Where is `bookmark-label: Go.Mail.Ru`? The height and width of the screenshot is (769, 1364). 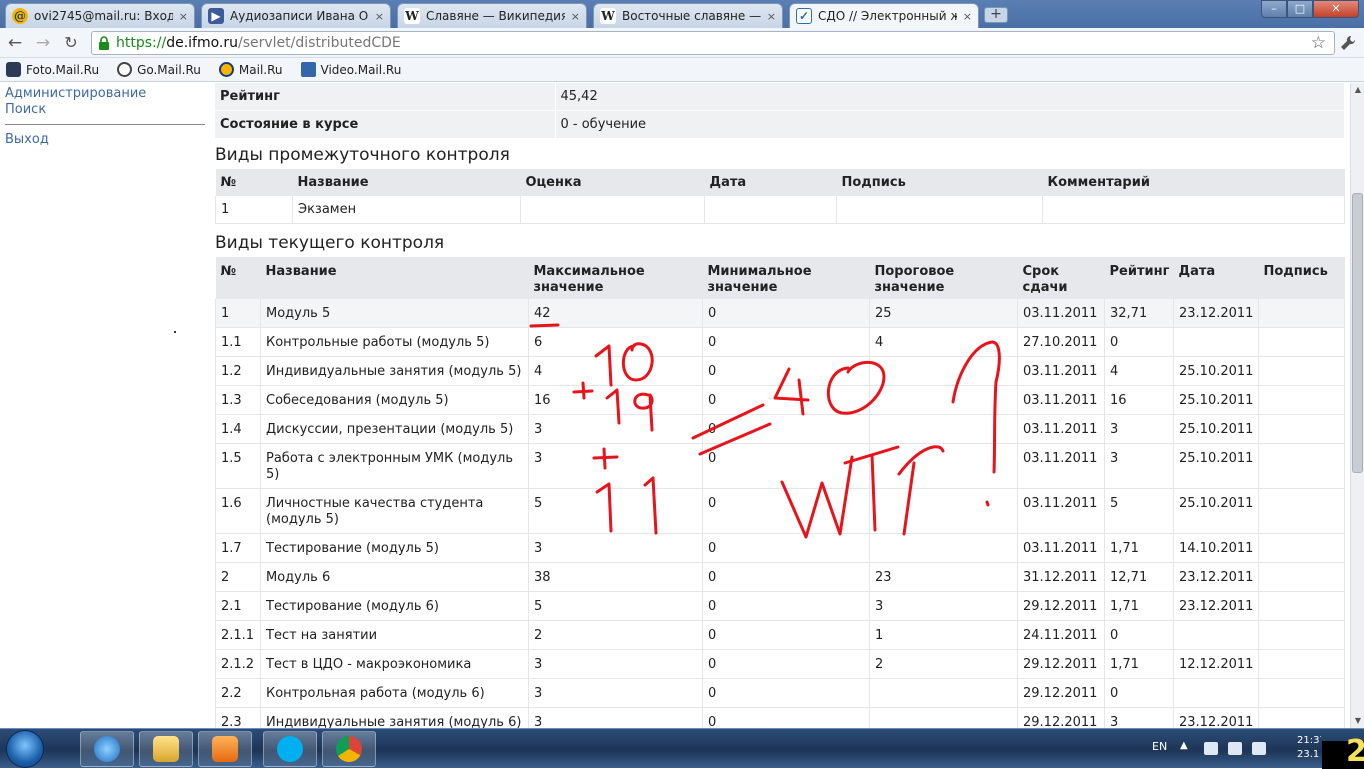 bookmark-label: Go.Mail.Ru is located at coordinates (169, 69).